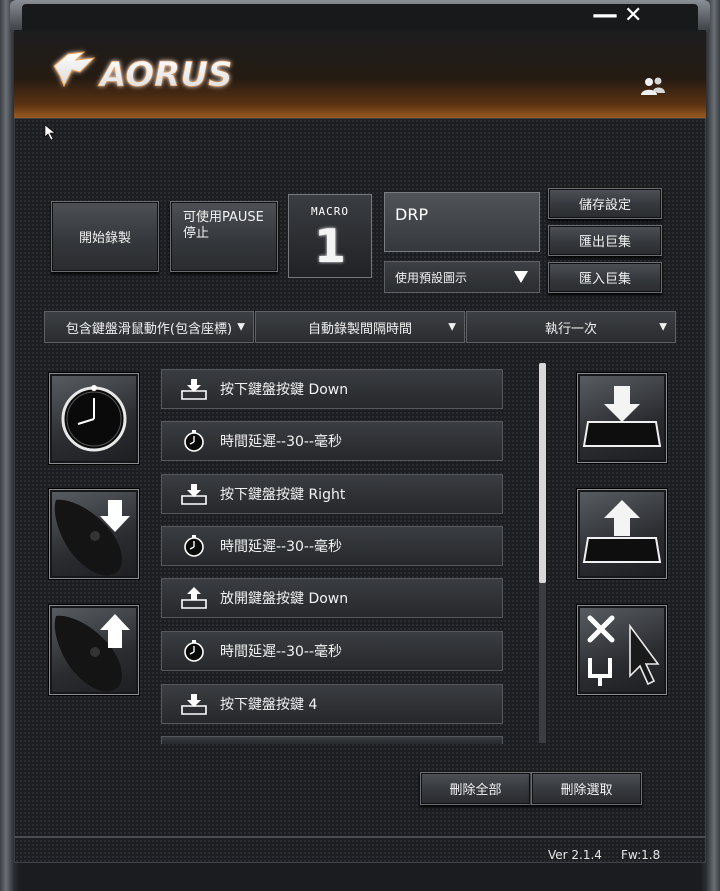 This screenshot has height=891, width=720. What do you see at coordinates (284, 599) in the screenshot?
I see `macro-list-item-text: 放開鍵盤按鍵 Down` at bounding box center [284, 599].